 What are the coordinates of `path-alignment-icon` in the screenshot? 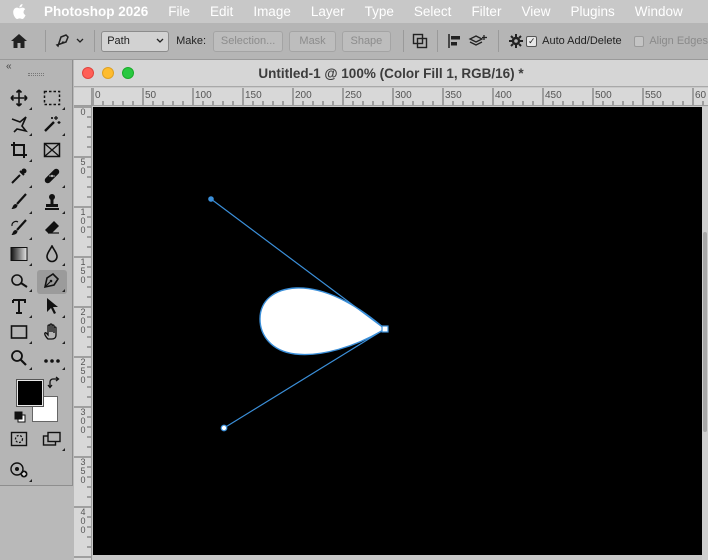 It's located at (454, 41).